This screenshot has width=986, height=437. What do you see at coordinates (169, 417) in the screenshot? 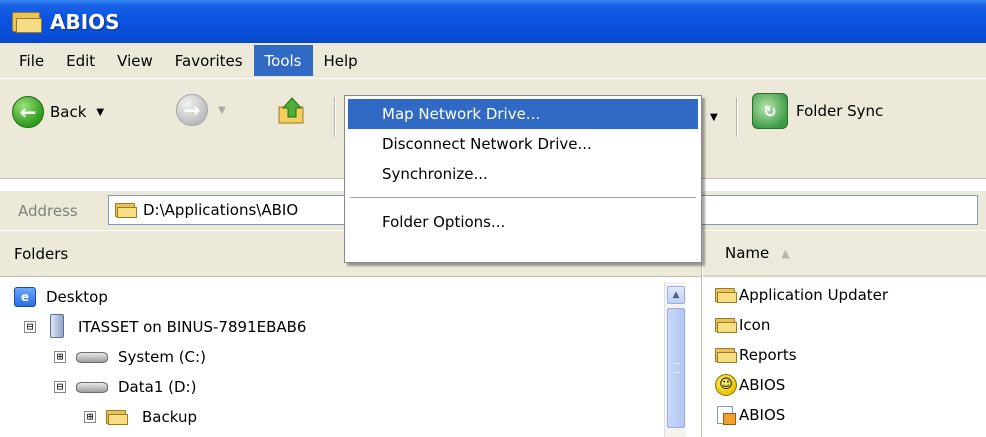
I see `tree-item-label: Backup` at bounding box center [169, 417].